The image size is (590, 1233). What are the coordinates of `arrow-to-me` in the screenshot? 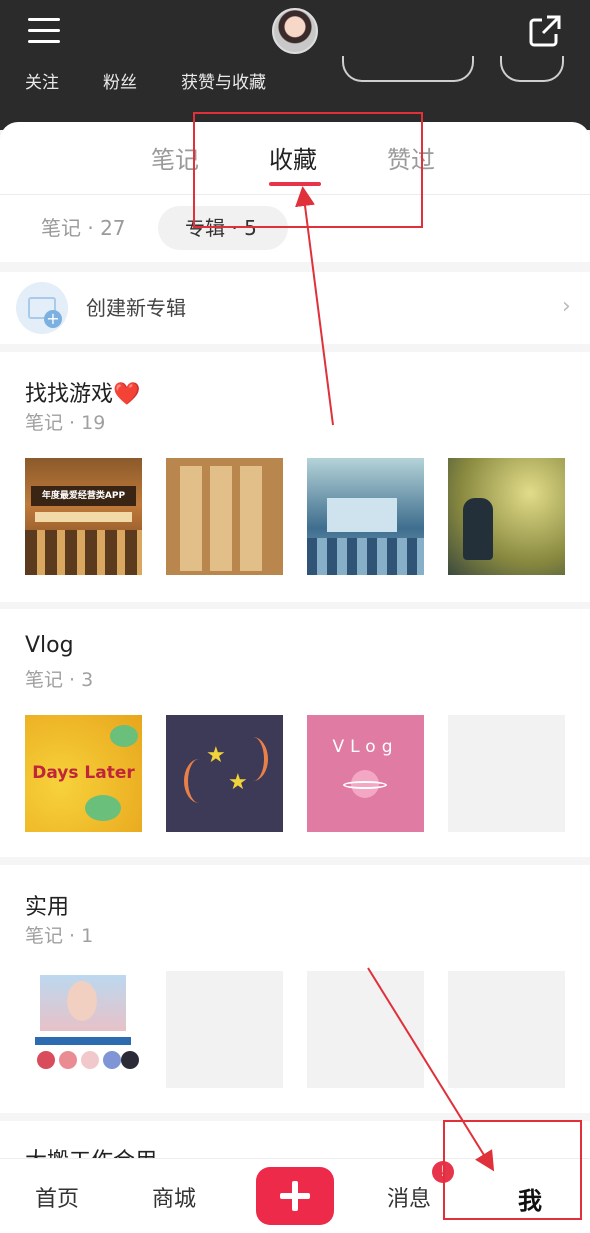 It's located at (431, 1069).